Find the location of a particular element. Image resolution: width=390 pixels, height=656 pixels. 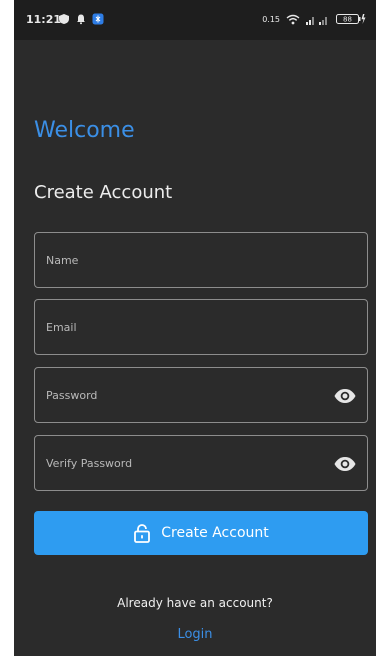

status-time: 11:21 is located at coordinates (44, 19).